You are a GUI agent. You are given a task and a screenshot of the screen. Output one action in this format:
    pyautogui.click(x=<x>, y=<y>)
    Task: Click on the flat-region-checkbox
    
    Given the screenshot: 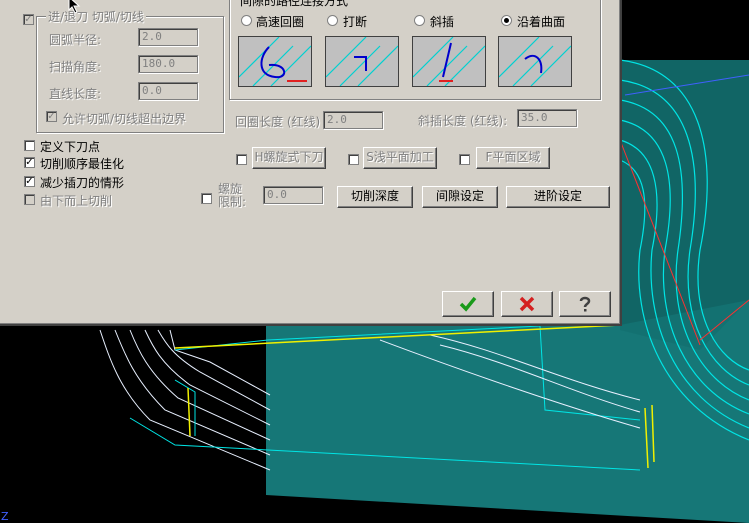 What is the action you would take?
    pyautogui.click(x=464, y=159)
    